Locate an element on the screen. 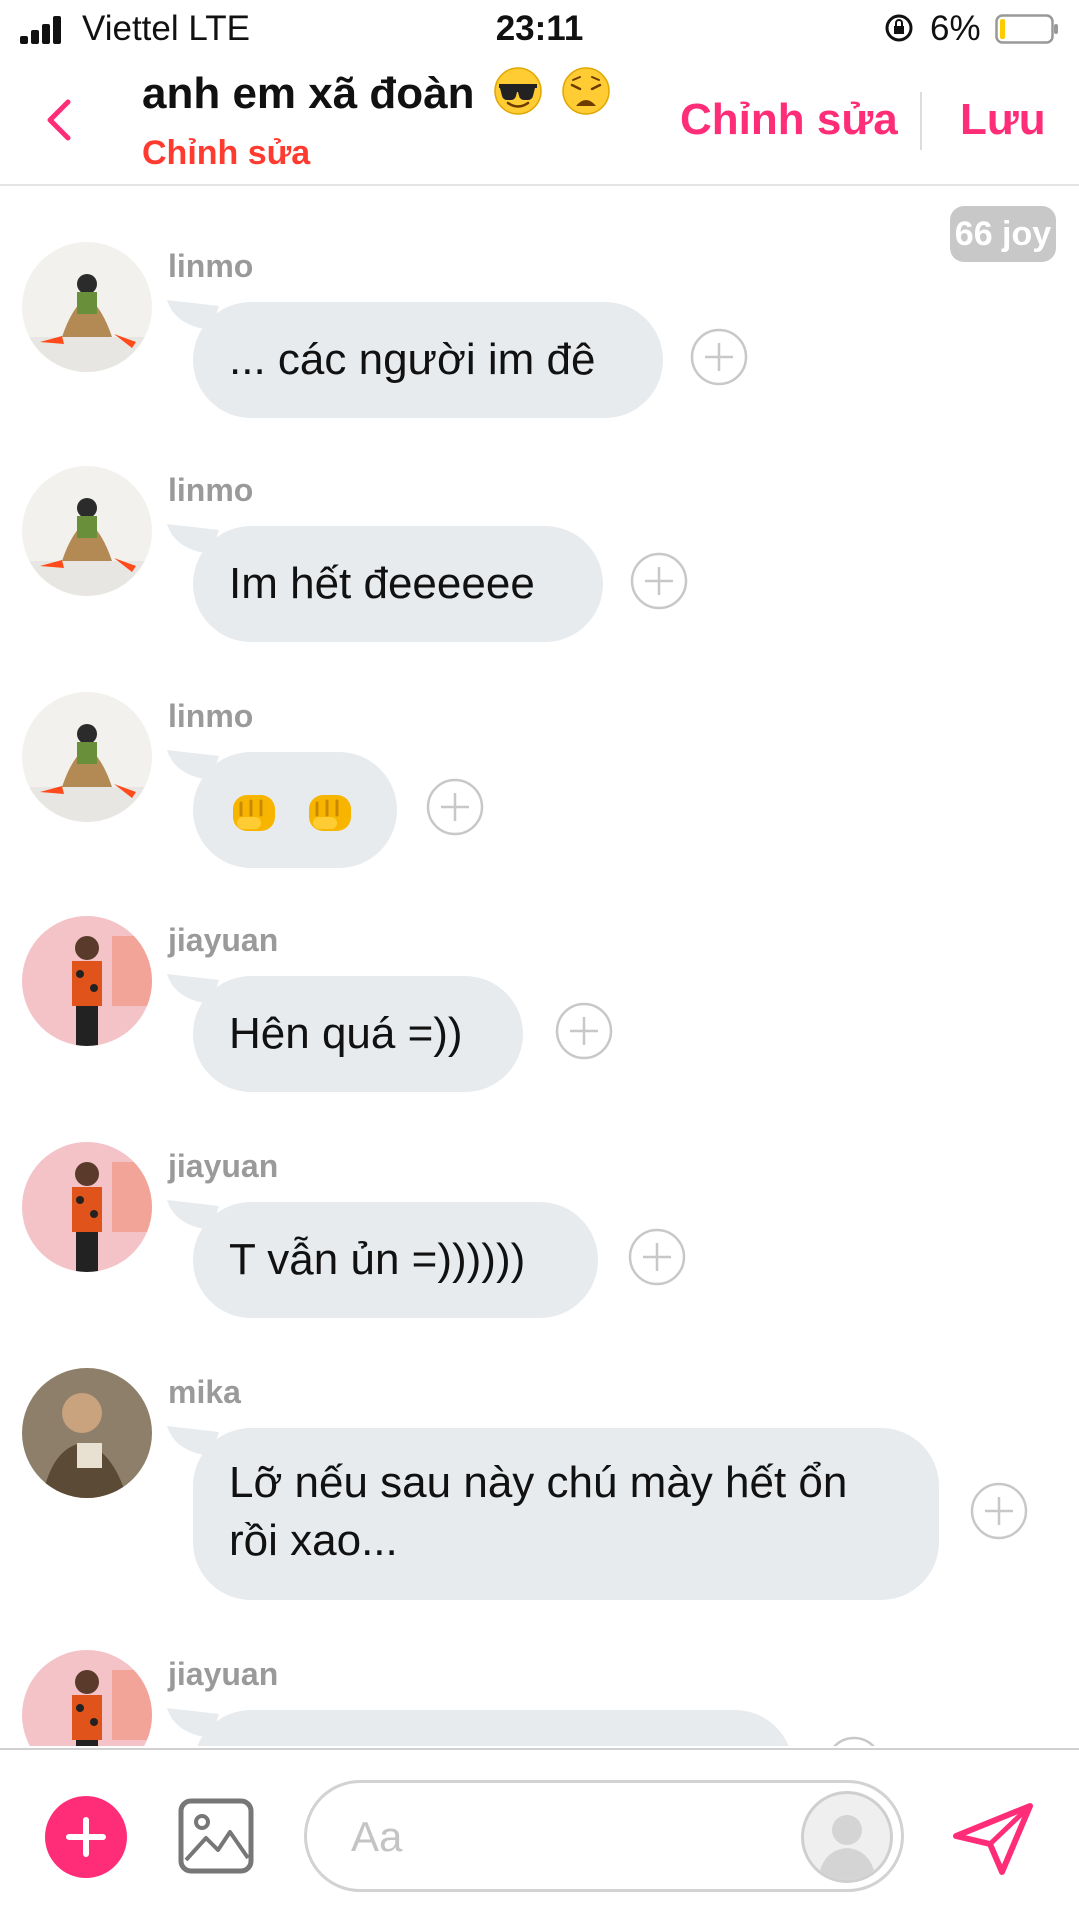 The height and width of the screenshot is (1922, 1079). message-input: Aa is located at coordinates (604, 1836).